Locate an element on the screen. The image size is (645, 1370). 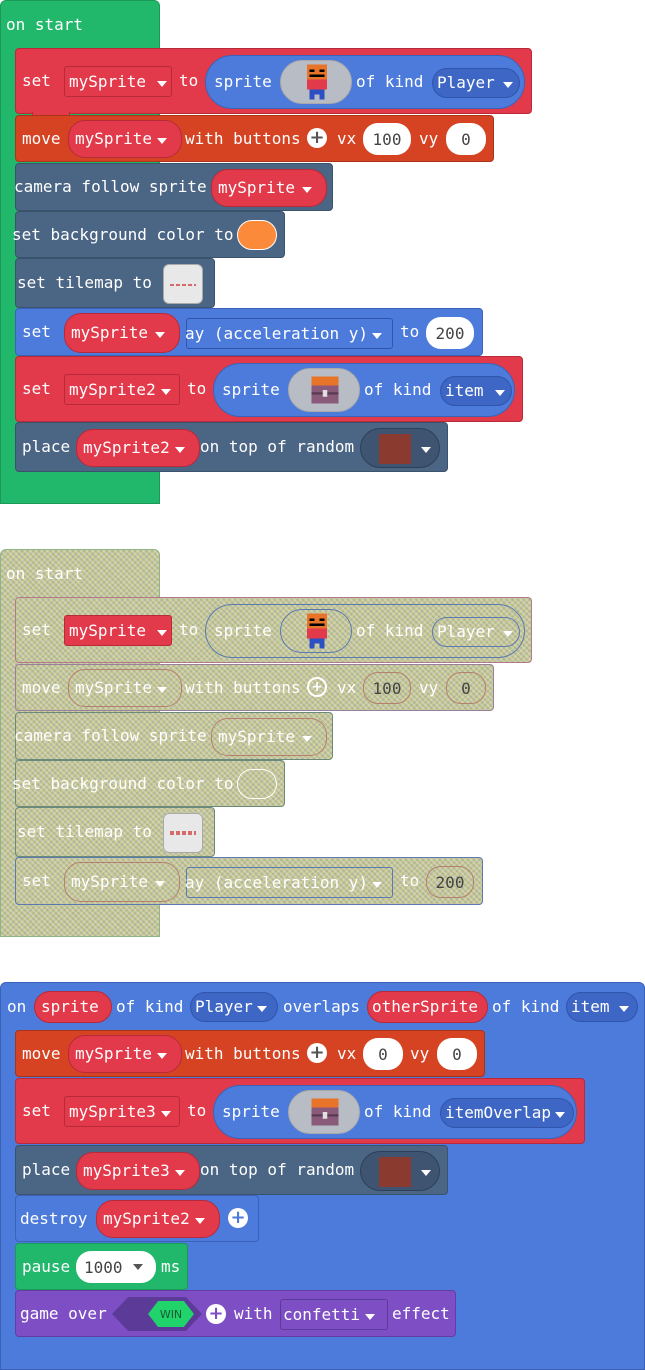
pause-block: pause 1000 ms is located at coordinates (101, 1266).